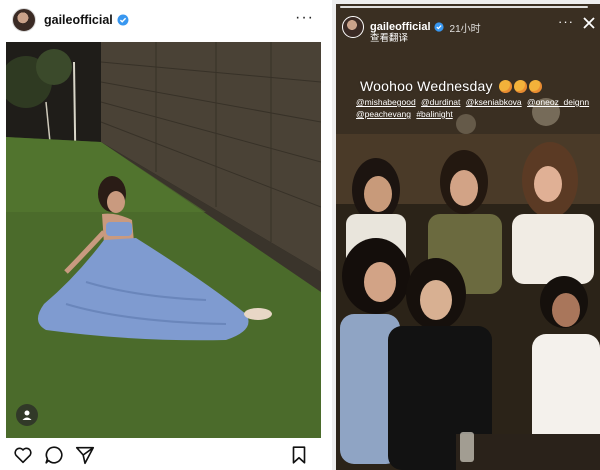  I want to click on story-progress-bar, so click(464, 7).